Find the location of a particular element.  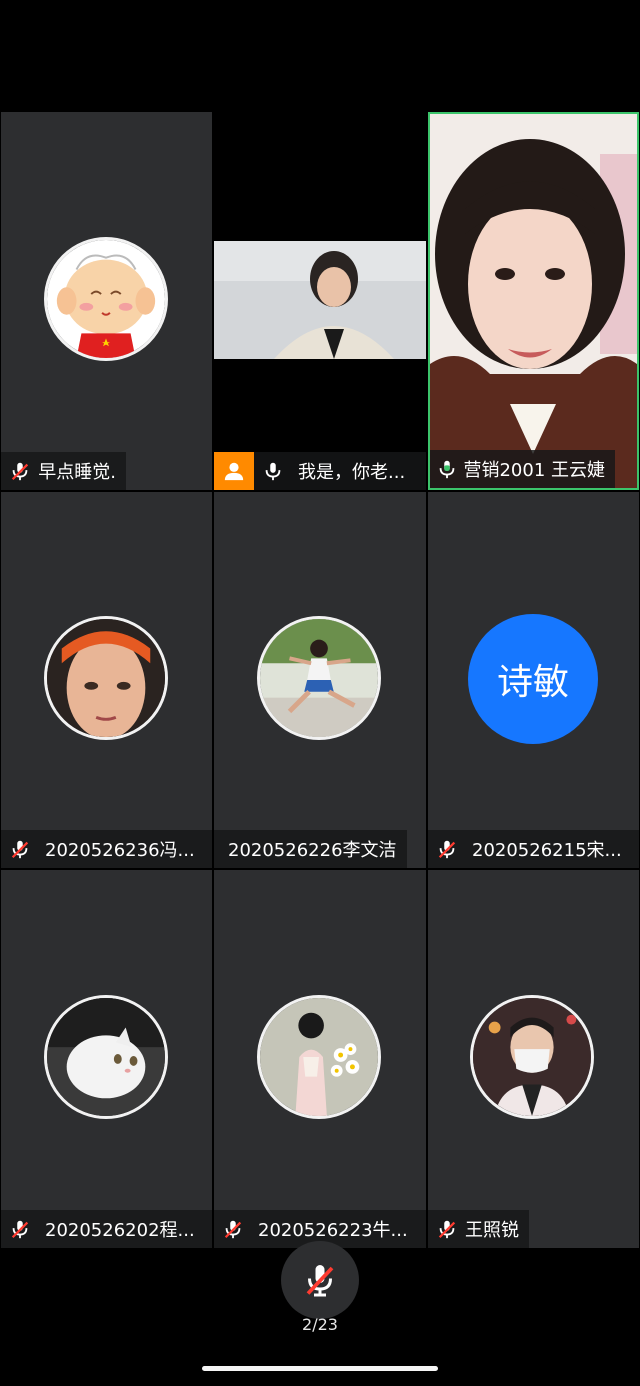

participant-tile-3-active-speaker: 营销2001 王云婕 is located at coordinates (533, 301).